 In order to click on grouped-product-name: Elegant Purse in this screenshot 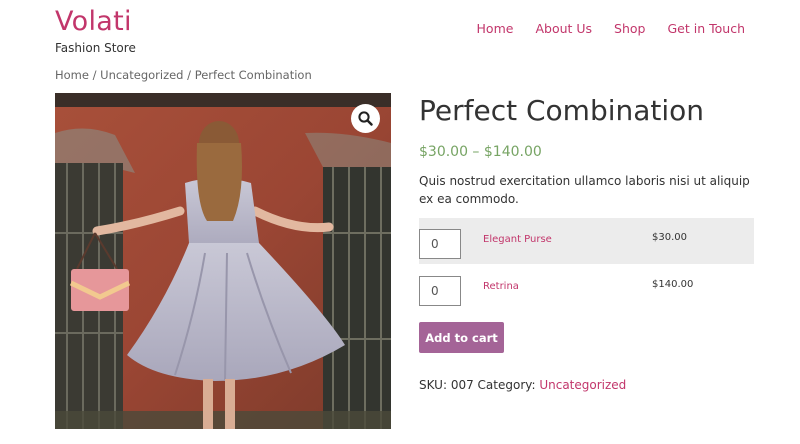, I will do `click(517, 239)`.